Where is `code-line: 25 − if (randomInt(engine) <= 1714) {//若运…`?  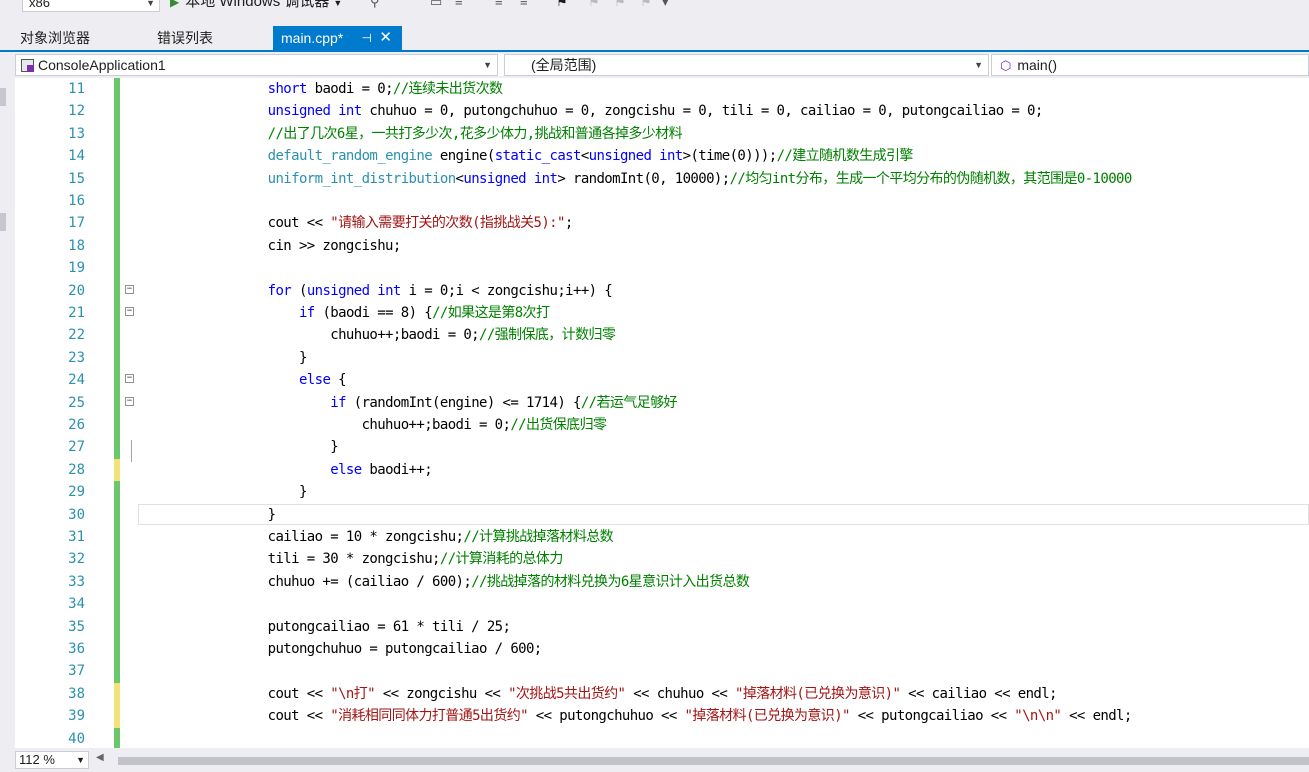
code-line: 25 − if (randomInt(engine) <= 1714) {//若运… is located at coordinates (662, 402).